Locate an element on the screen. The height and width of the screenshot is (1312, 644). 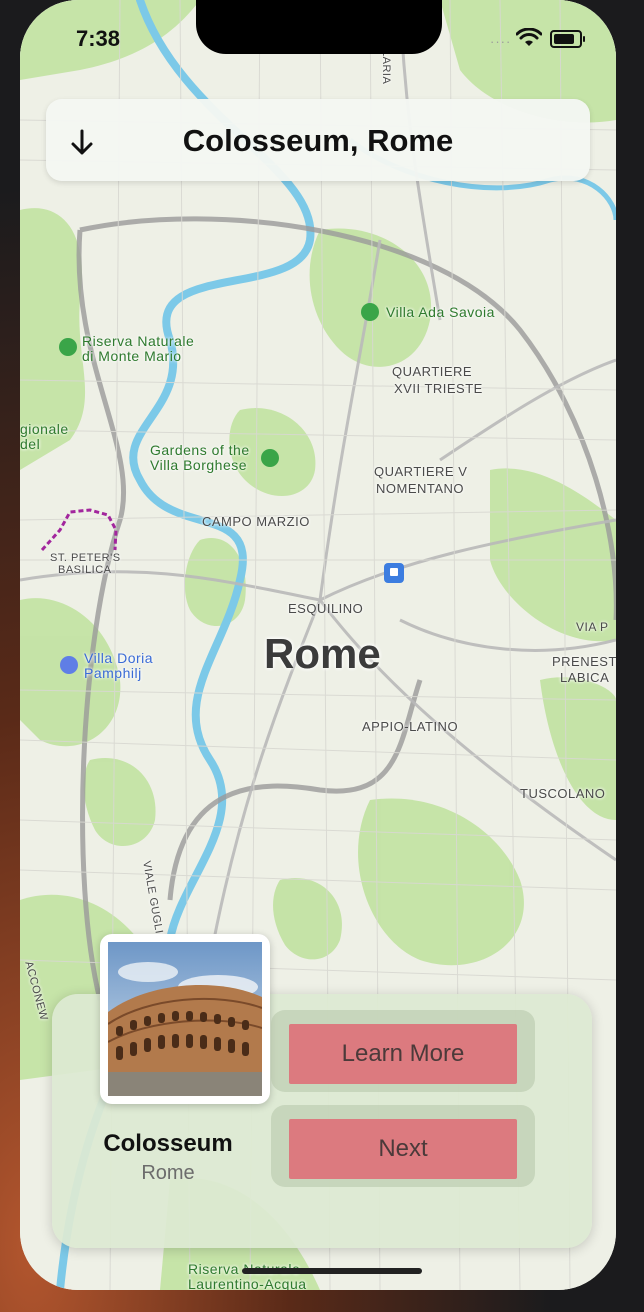
map-label-campo-marzio: CAMPO MARZIO is located at coordinates (256, 521).